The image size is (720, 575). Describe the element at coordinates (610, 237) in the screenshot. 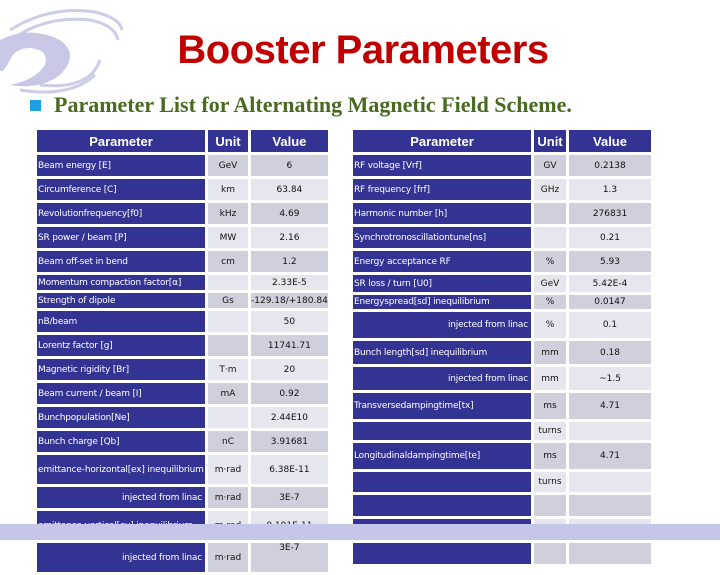

I see `value-cell: 0.21` at that location.